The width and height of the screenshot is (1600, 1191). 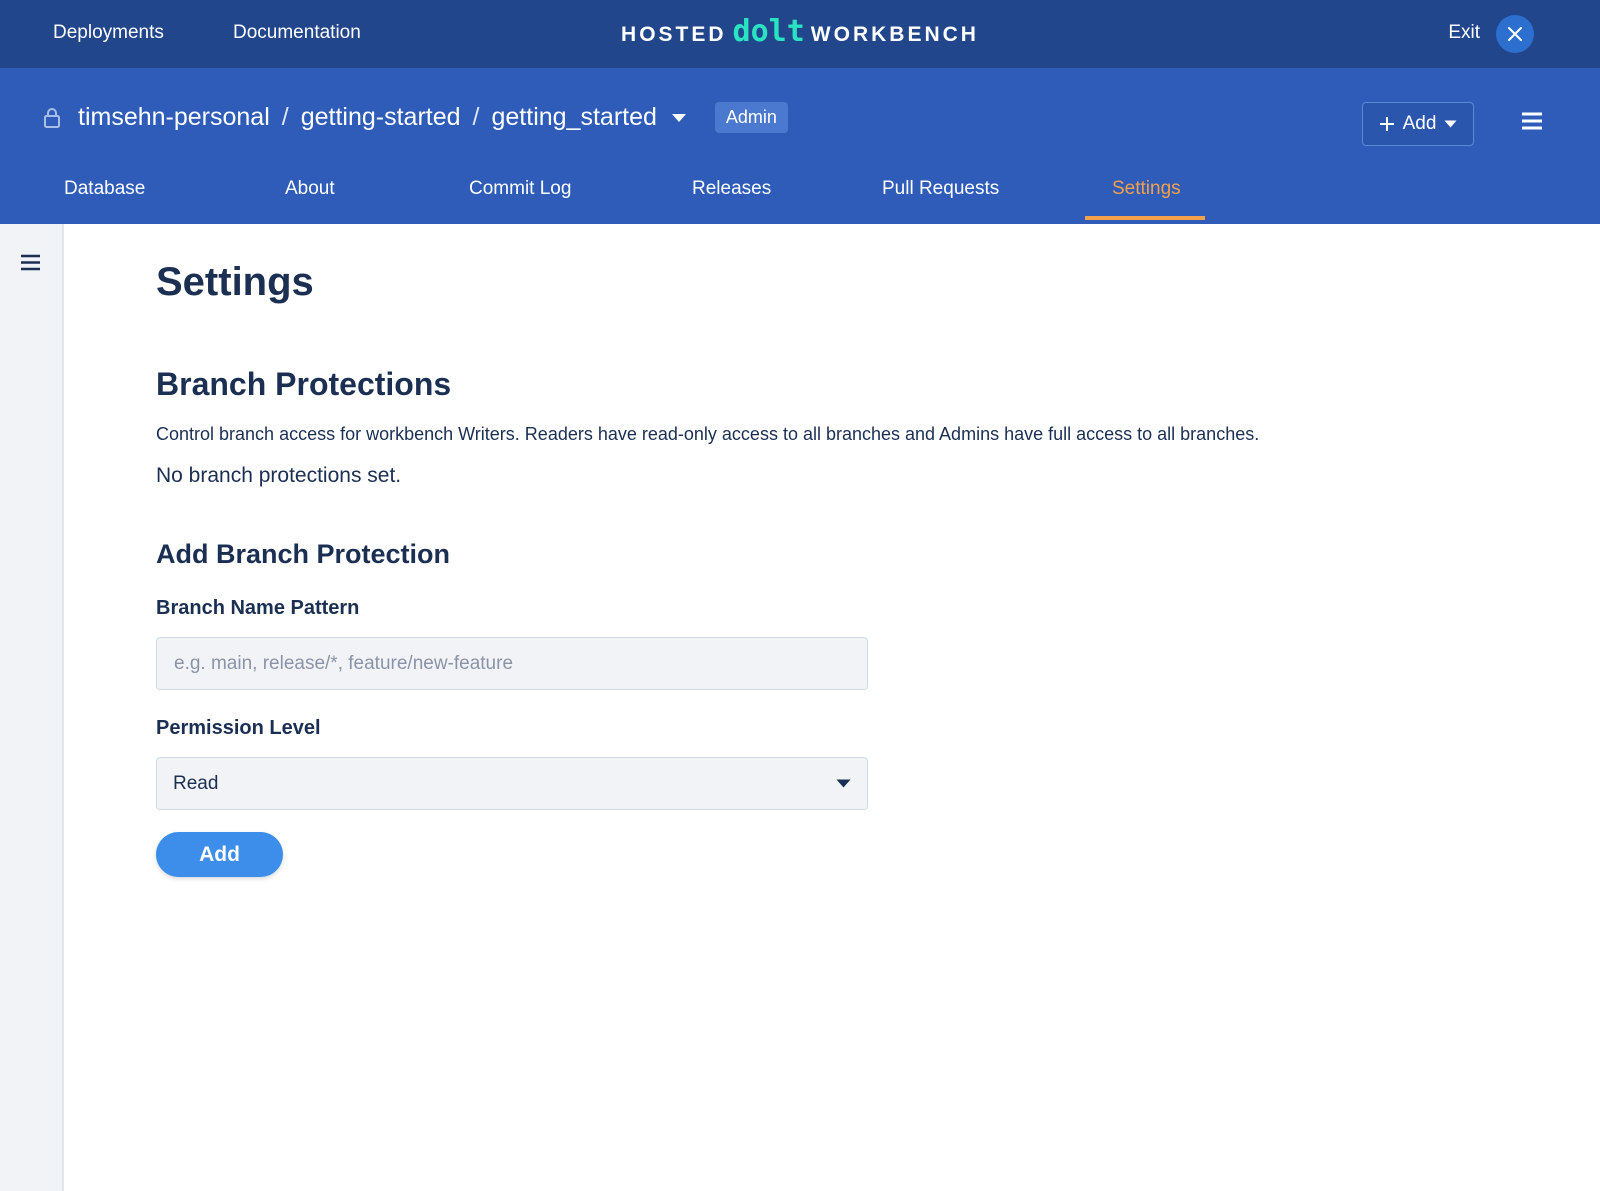 What do you see at coordinates (1145, 218) in the screenshot?
I see `active-tab-indicator` at bounding box center [1145, 218].